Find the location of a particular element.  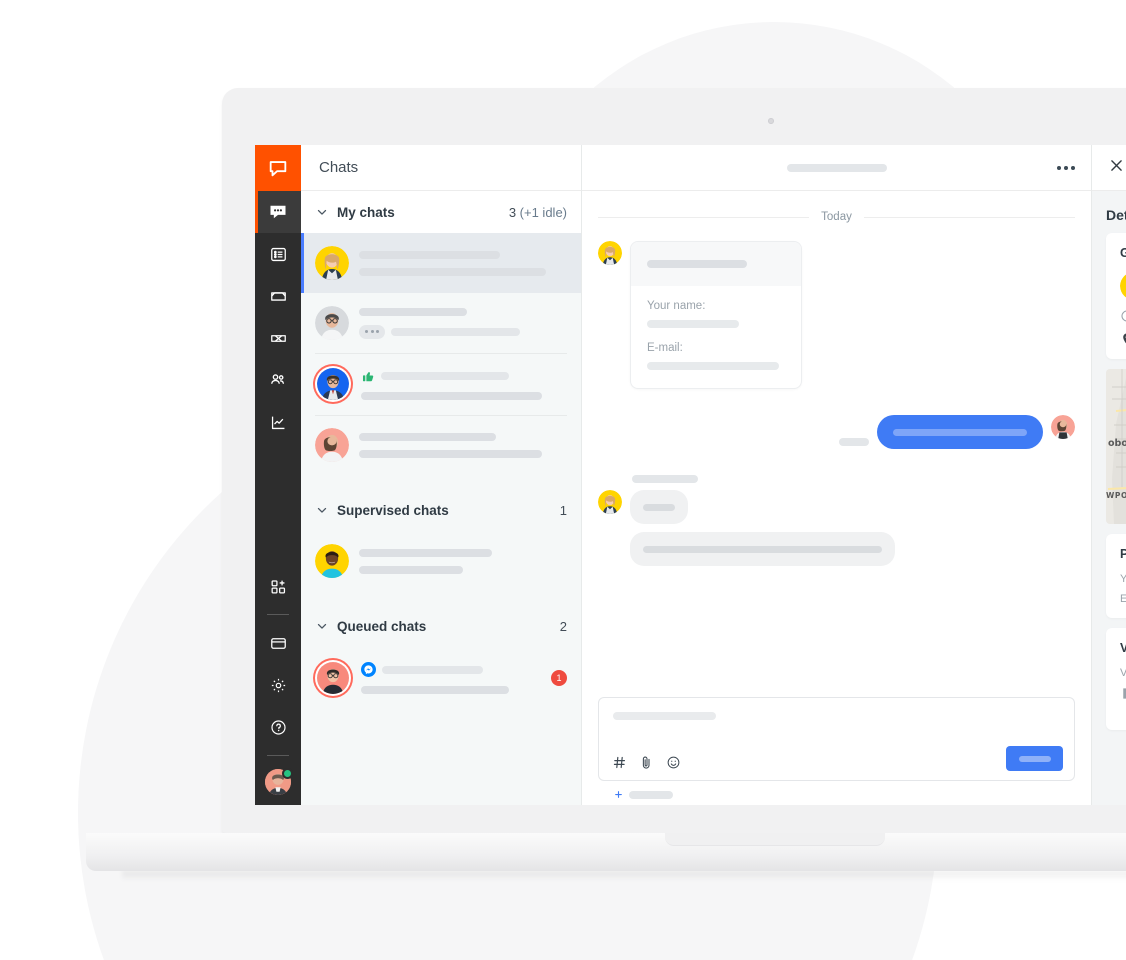

message-input-placeholder is located at coordinates (664, 716).